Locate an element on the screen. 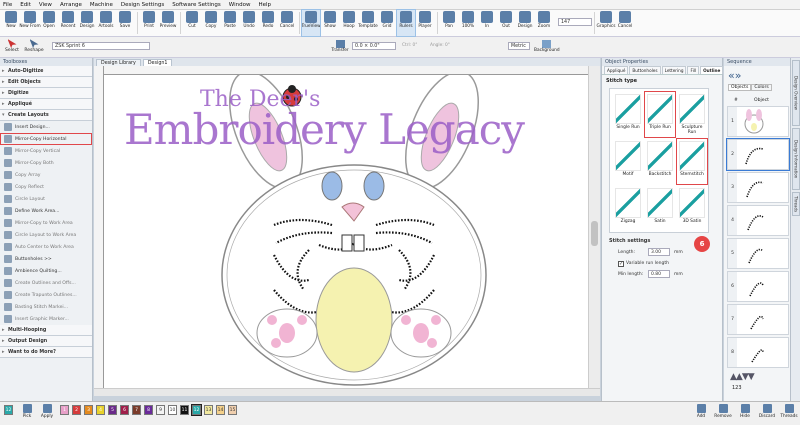  ribbon-button-copy: Copy is located at coordinates (211, 23).